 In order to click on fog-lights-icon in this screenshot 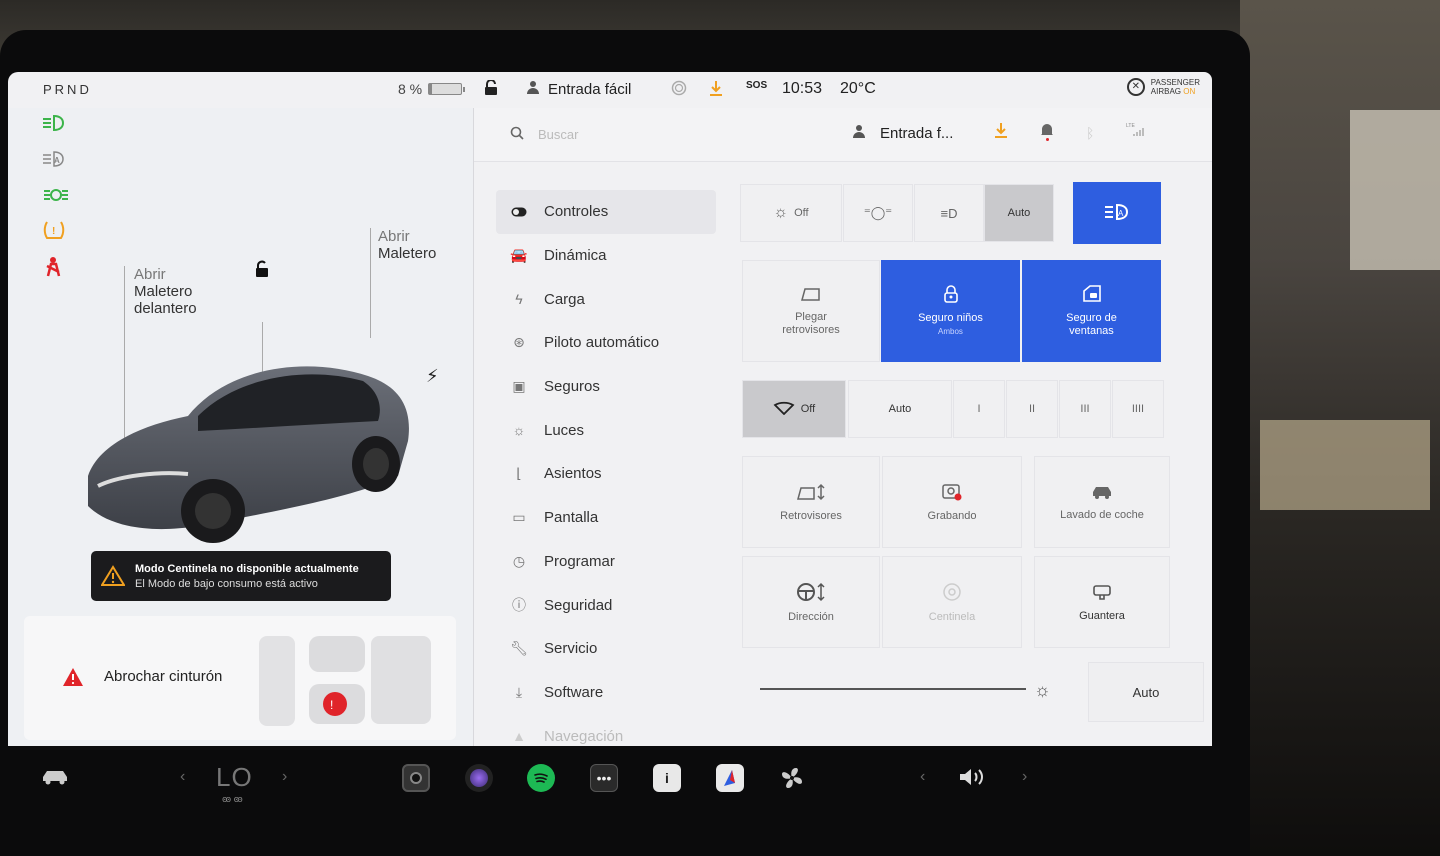, I will do `click(56, 197)`.